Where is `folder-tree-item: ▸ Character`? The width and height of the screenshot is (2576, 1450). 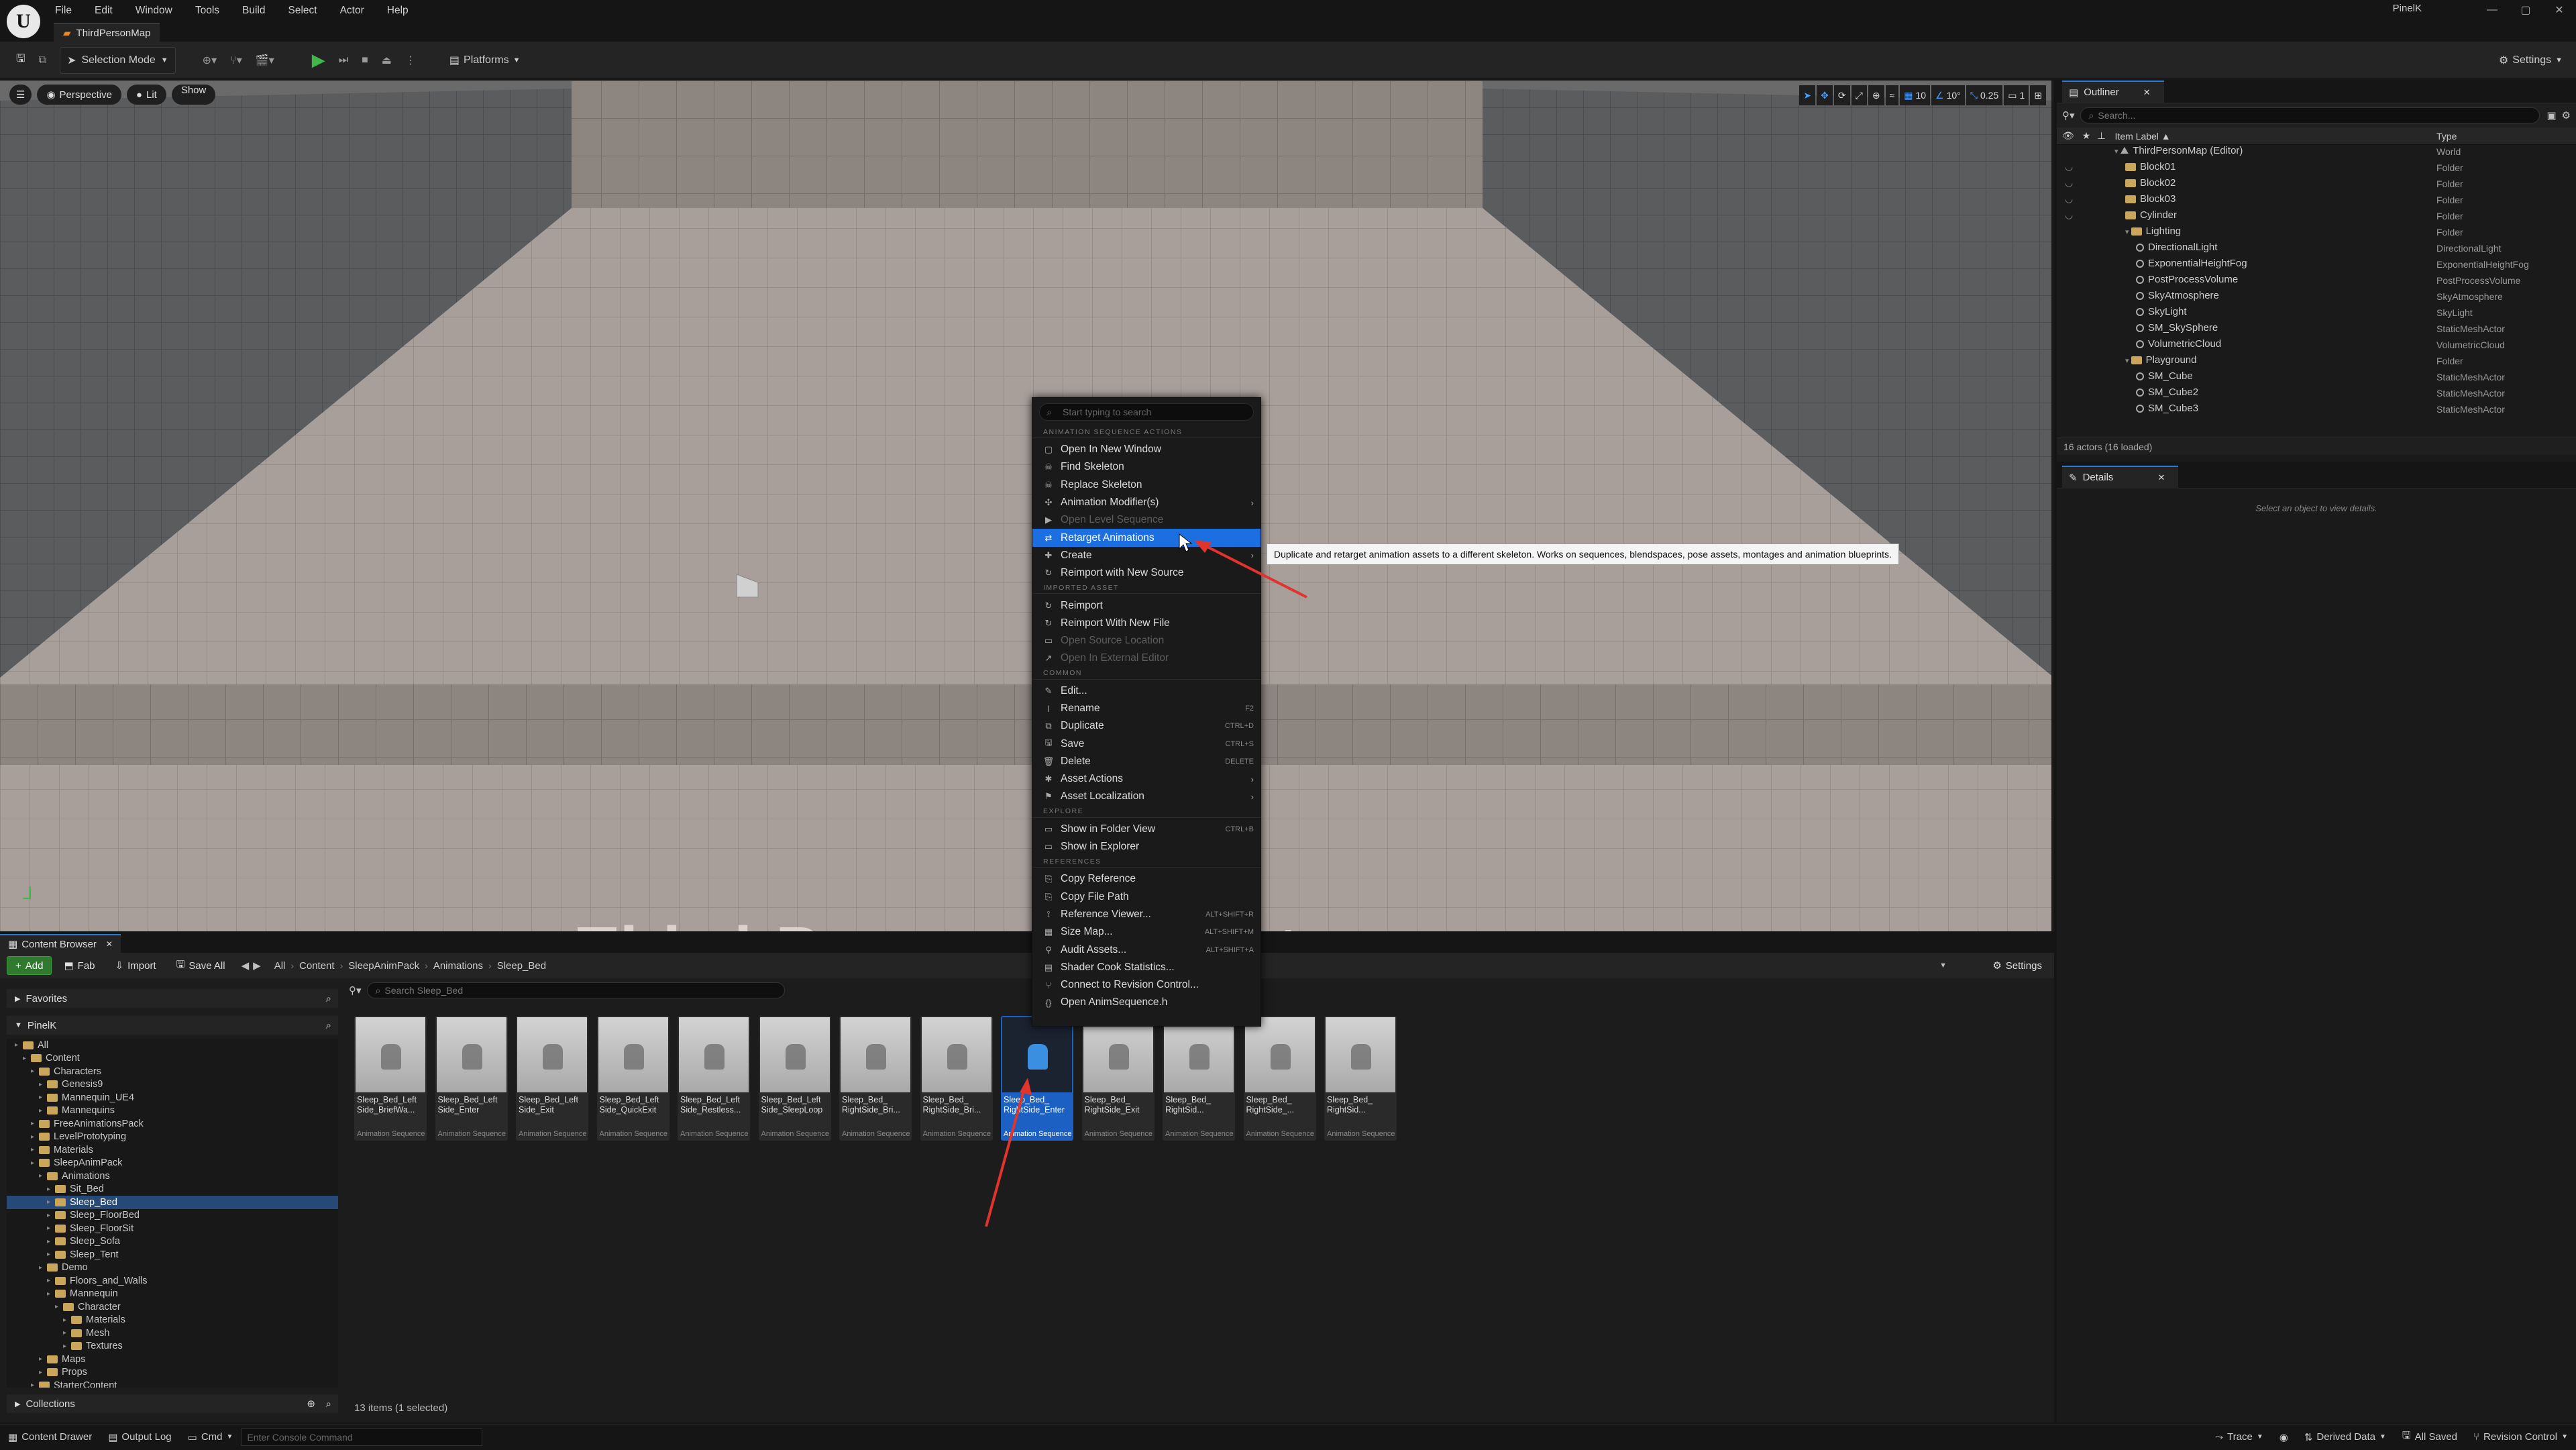
folder-tree-item: ▸ Character is located at coordinates (172, 1307).